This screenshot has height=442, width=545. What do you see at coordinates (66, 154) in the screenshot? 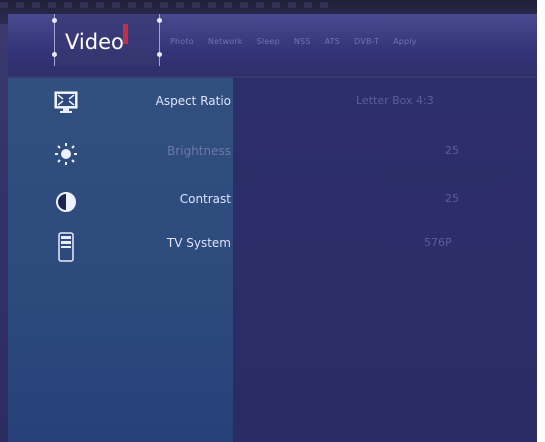
I see `sun-icon` at bounding box center [66, 154].